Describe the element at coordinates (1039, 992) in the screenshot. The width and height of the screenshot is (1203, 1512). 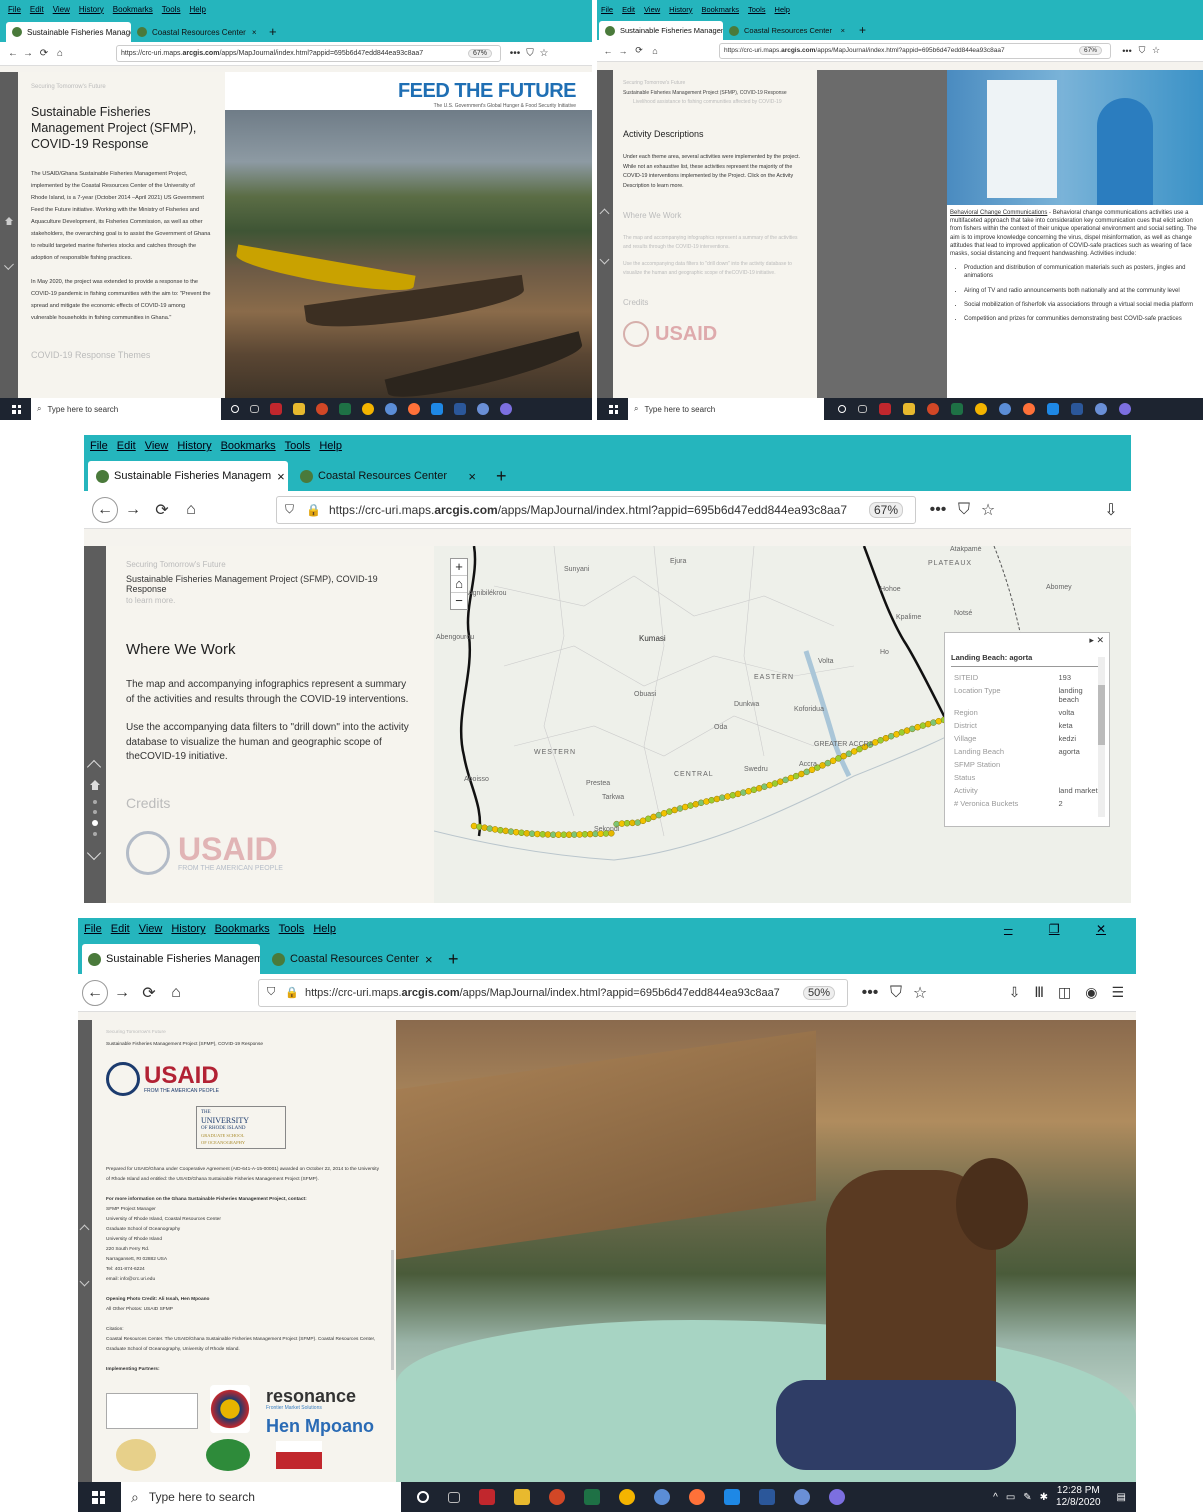
I see `library-icon: Ⅲ` at that location.